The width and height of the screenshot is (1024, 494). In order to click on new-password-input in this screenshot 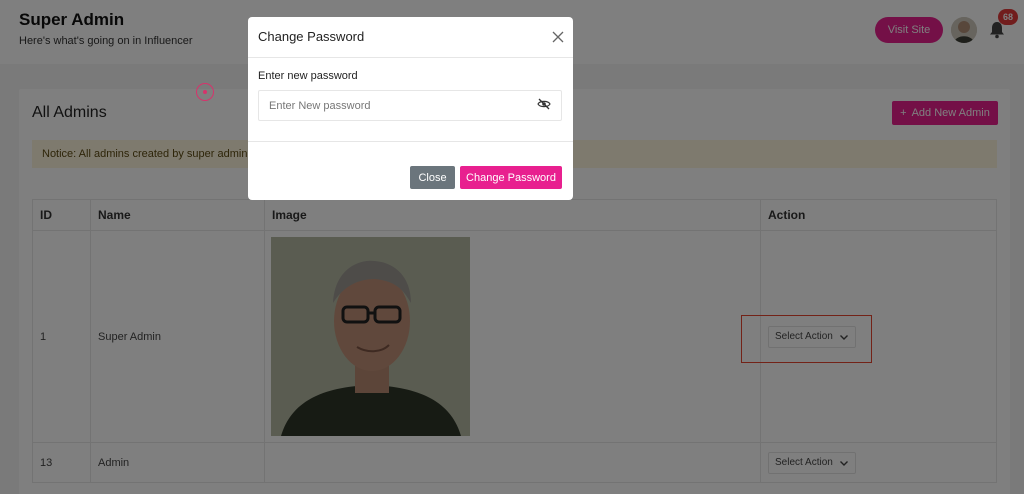, I will do `click(410, 105)`.